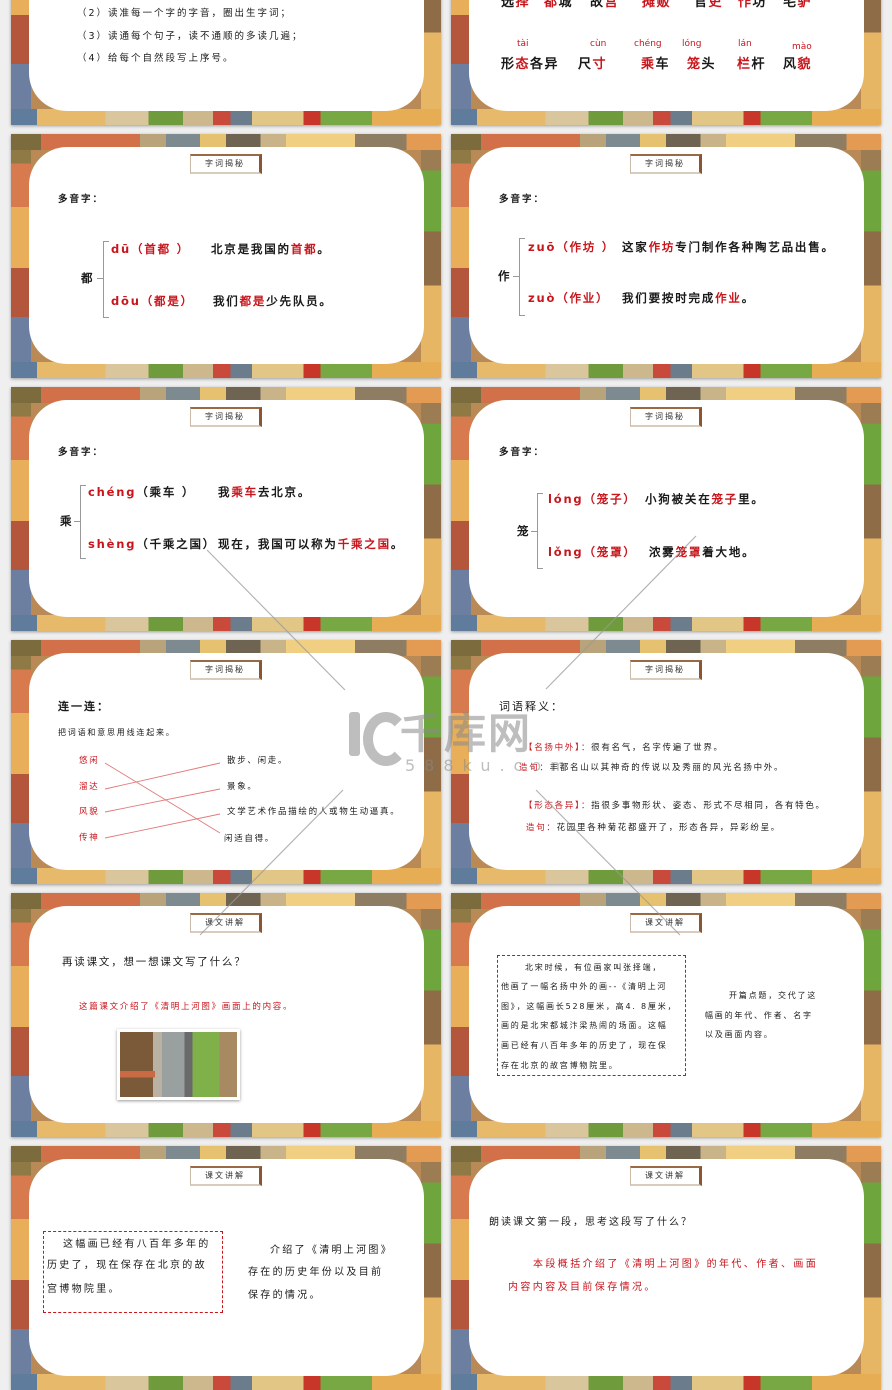 This screenshot has width=892, height=1390. What do you see at coordinates (523, 44) in the screenshot?
I see `pinyin-label: tài` at bounding box center [523, 44].